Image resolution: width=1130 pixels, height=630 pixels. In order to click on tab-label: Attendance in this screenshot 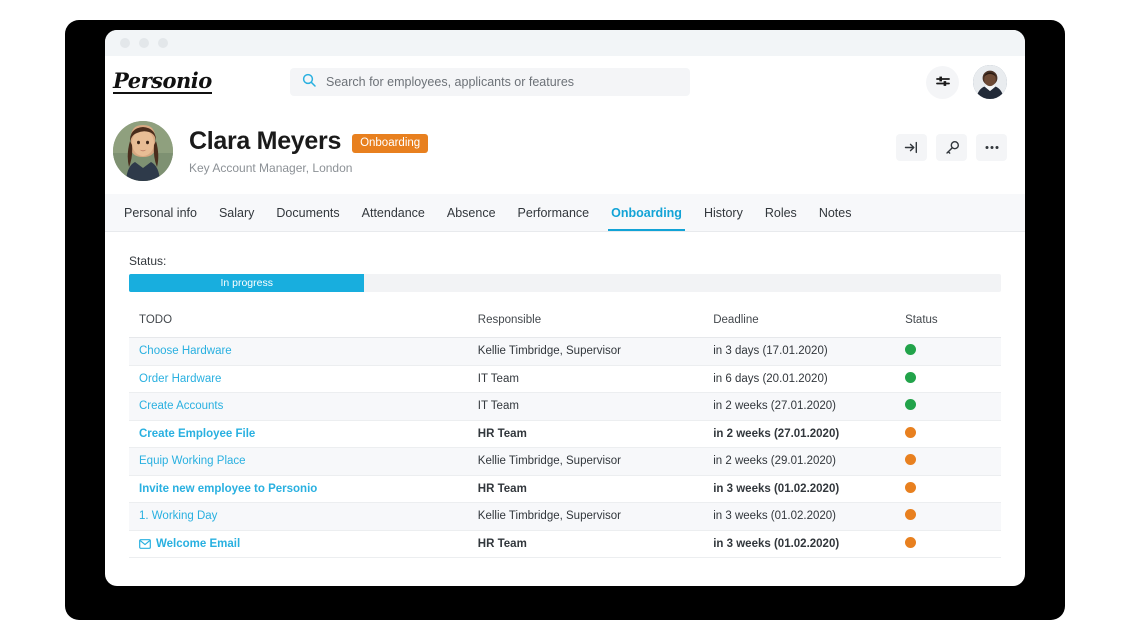, I will do `click(393, 212)`.